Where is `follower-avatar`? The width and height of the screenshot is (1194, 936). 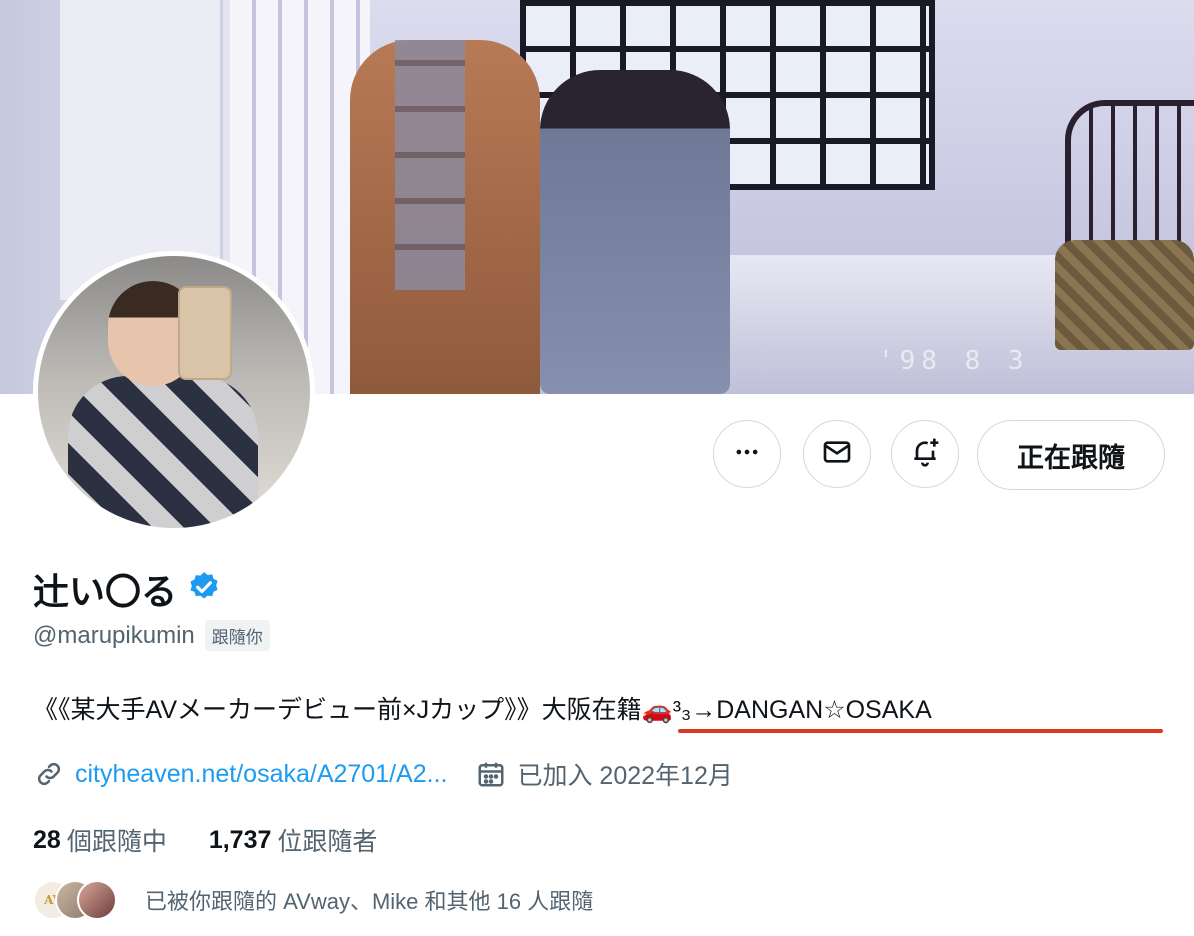 follower-avatar is located at coordinates (97, 900).